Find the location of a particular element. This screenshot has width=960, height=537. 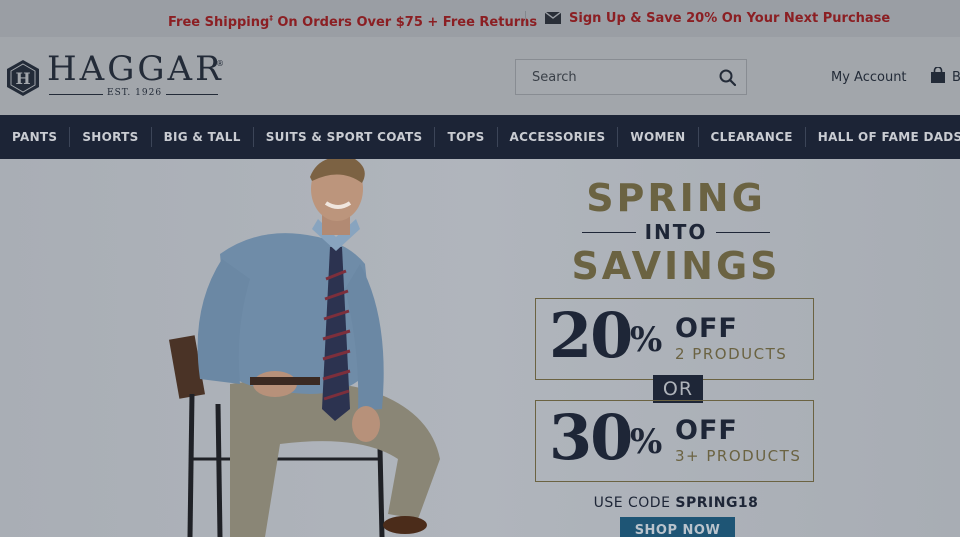

free-shipping-label: Free Shipping is located at coordinates (219, 22).